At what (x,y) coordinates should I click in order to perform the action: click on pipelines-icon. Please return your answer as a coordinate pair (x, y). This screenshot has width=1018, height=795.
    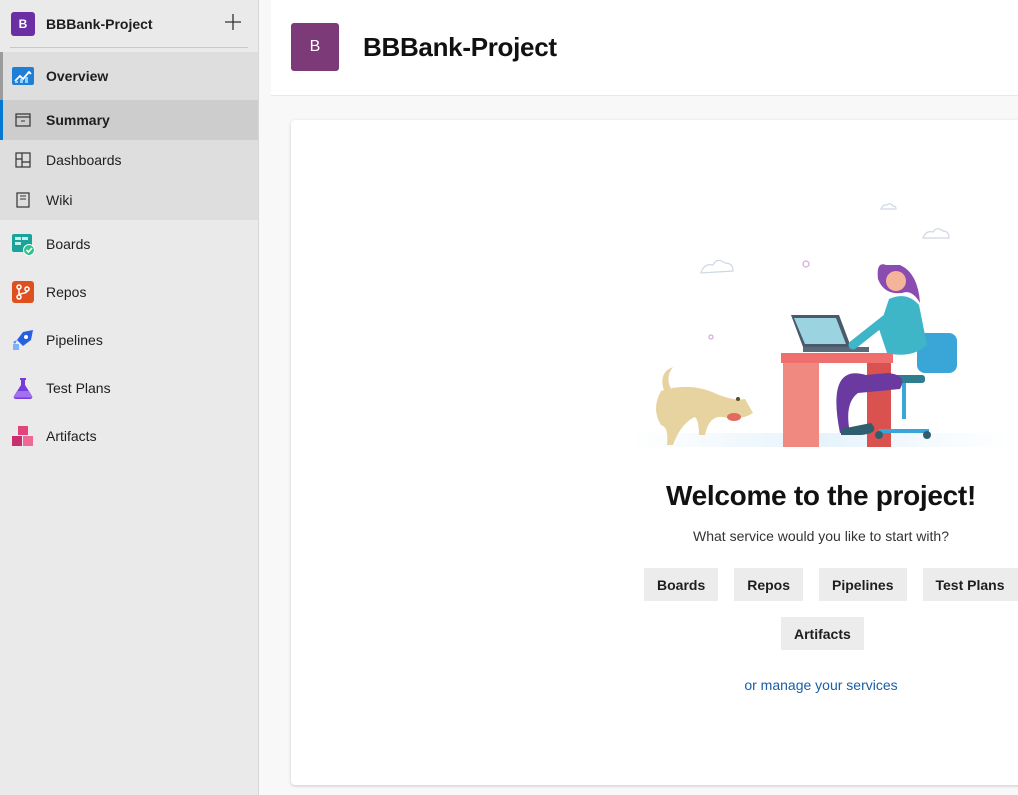
    Looking at the image, I should click on (23, 340).